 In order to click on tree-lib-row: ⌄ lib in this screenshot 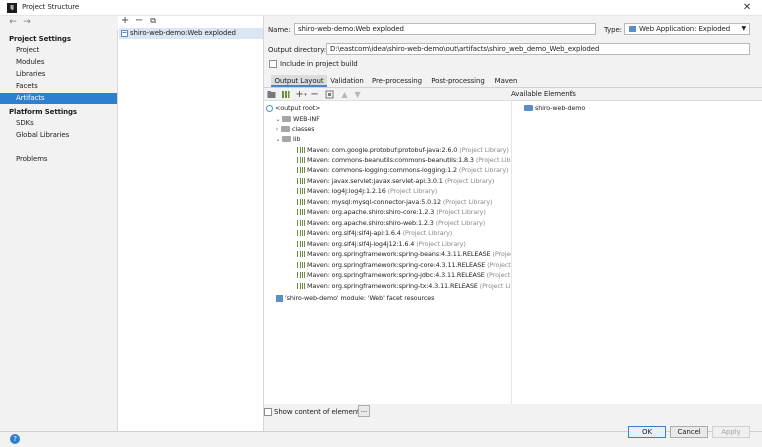, I will do `click(287, 139)`.